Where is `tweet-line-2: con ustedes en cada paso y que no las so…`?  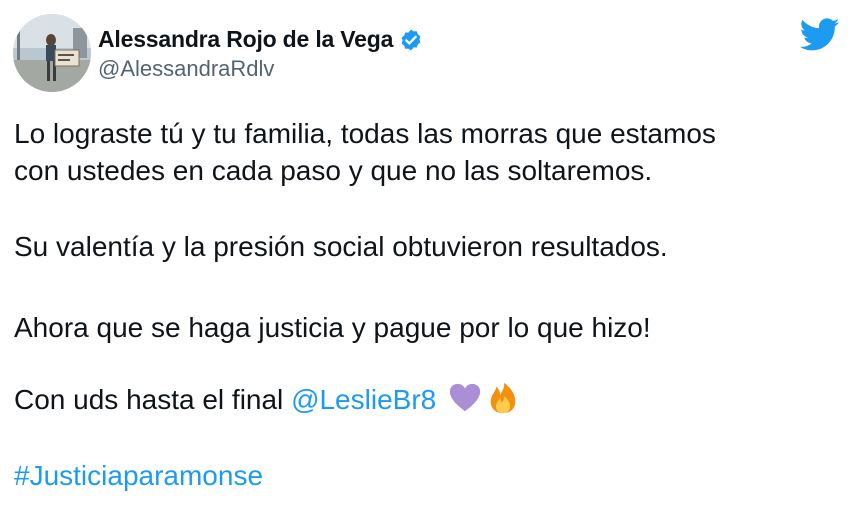
tweet-line-2: con ustedes en cada paso y que no las so… is located at coordinates (333, 170).